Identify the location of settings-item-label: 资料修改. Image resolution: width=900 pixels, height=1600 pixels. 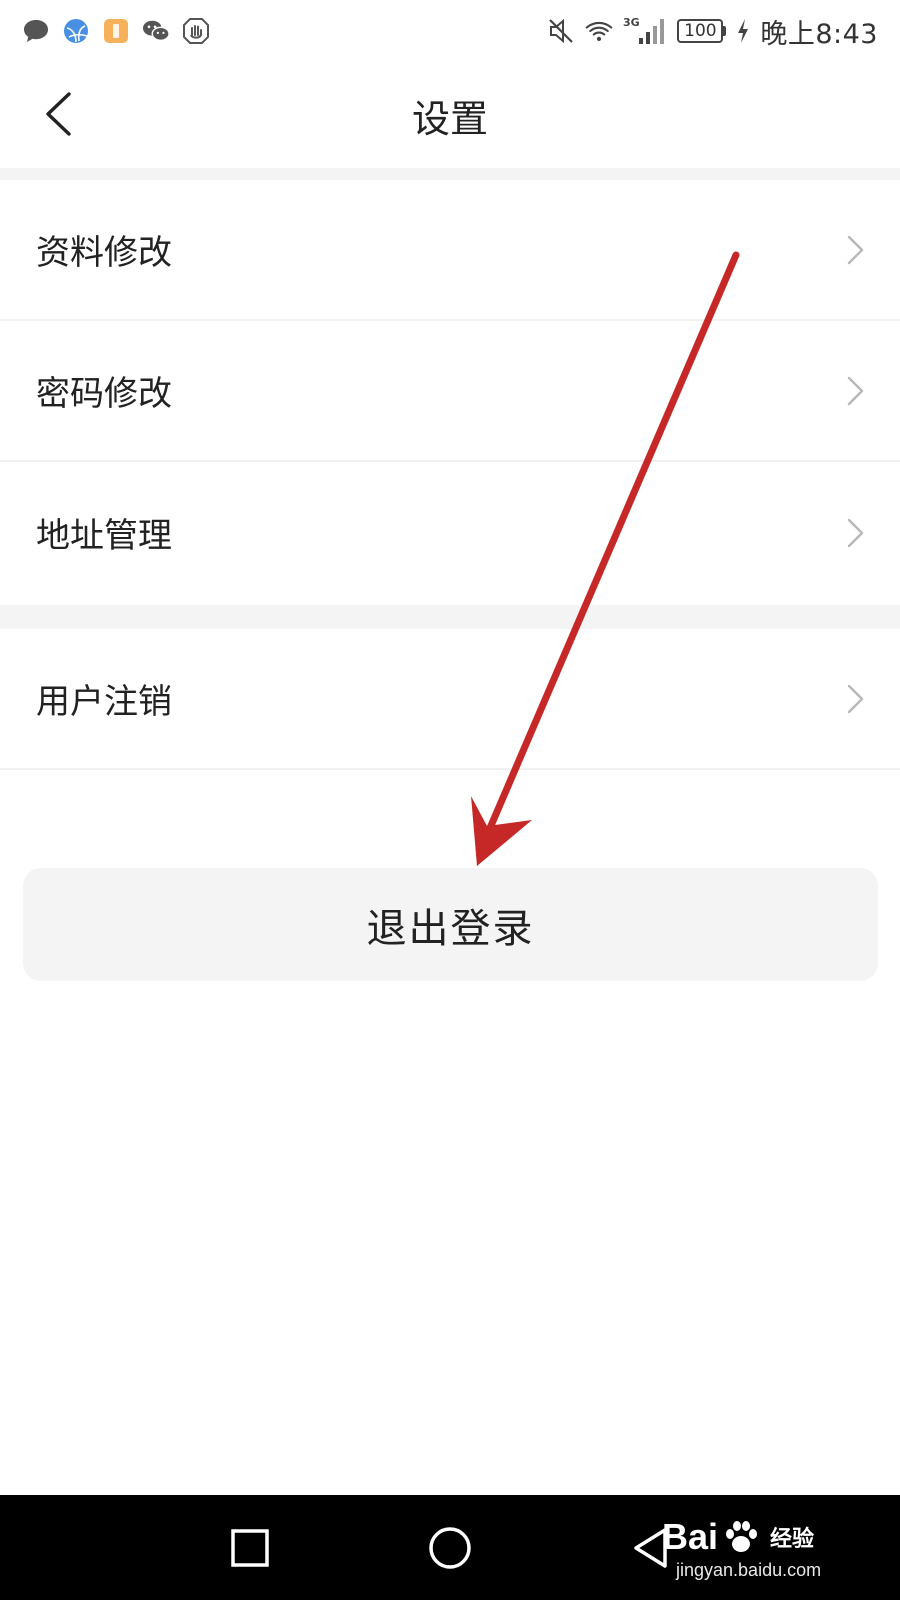
(104, 253).